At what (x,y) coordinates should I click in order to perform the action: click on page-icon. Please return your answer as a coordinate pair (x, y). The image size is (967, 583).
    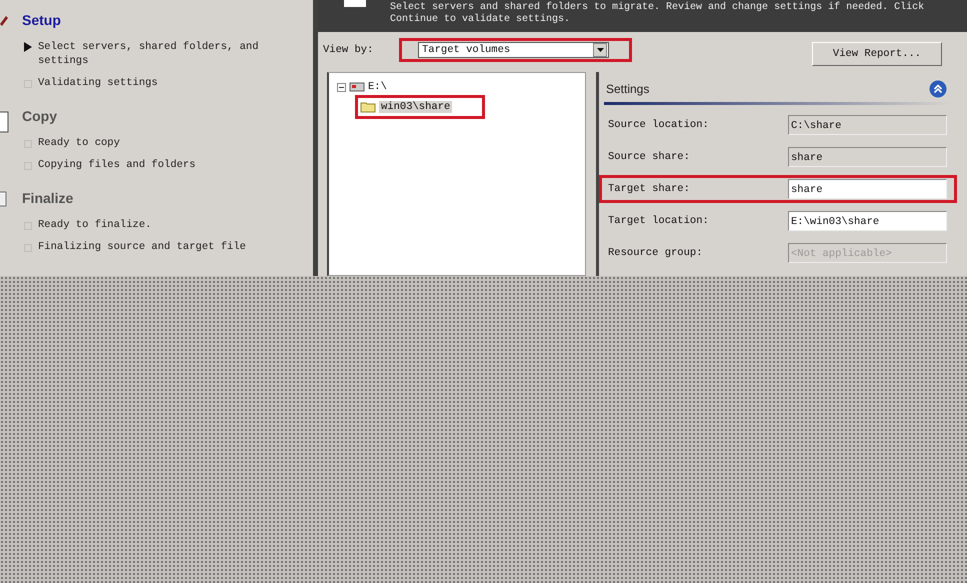
    Looking at the image, I should click on (355, 3).